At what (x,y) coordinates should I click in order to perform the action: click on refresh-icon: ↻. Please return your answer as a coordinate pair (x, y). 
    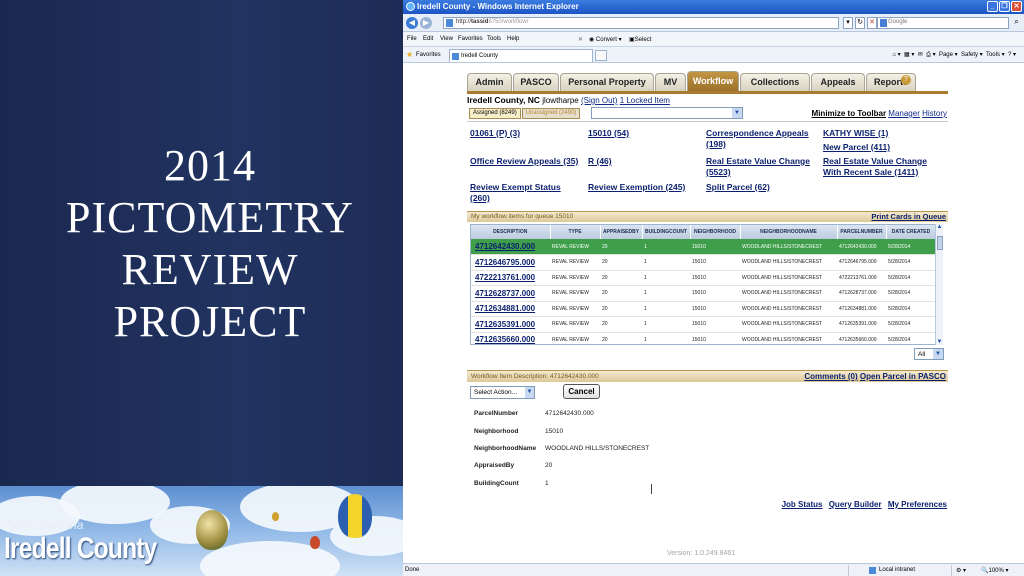
    Looking at the image, I should click on (860, 23).